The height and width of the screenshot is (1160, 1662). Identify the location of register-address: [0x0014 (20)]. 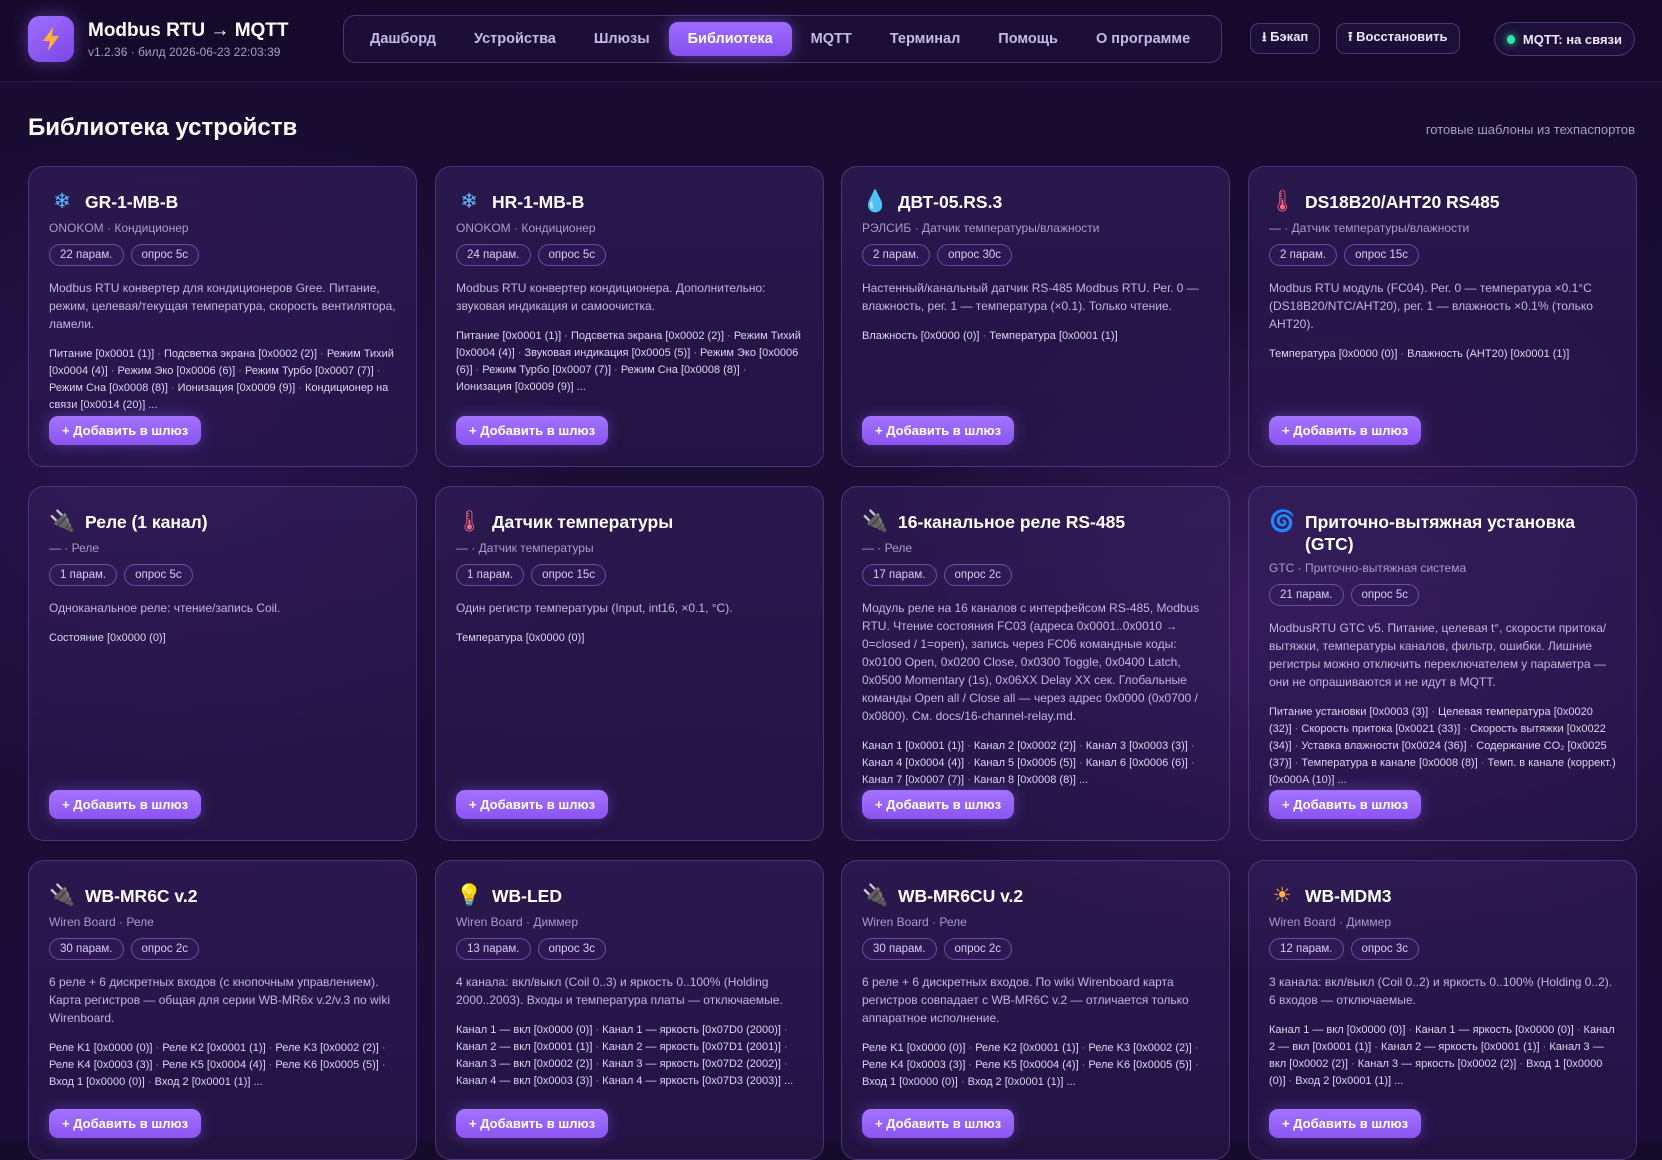
(113, 405).